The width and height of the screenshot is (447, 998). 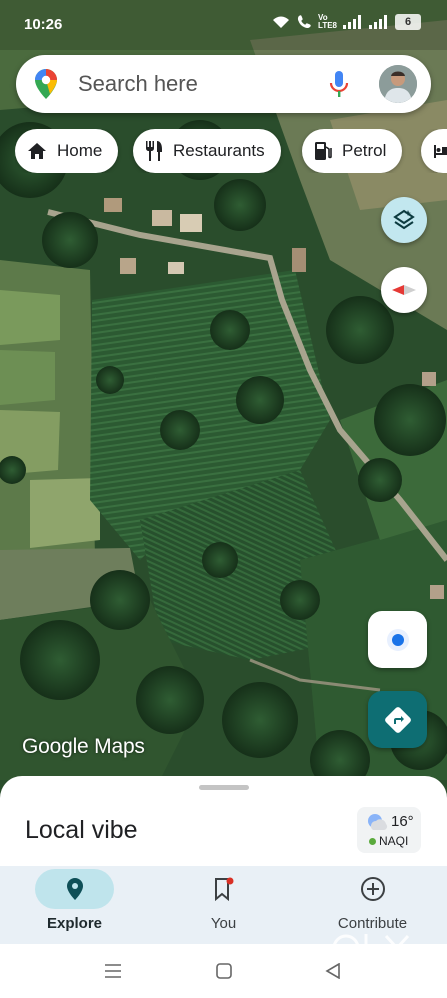 What do you see at coordinates (339, 84) in the screenshot?
I see `mic-icon` at bounding box center [339, 84].